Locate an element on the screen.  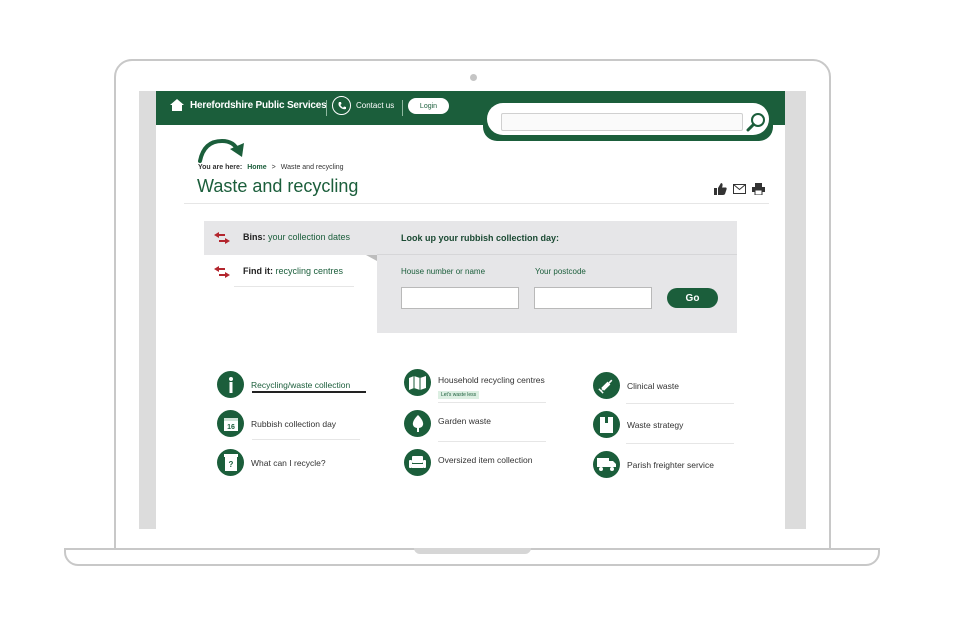
page-title: Waste and recycling is located at coordinates (278, 186).